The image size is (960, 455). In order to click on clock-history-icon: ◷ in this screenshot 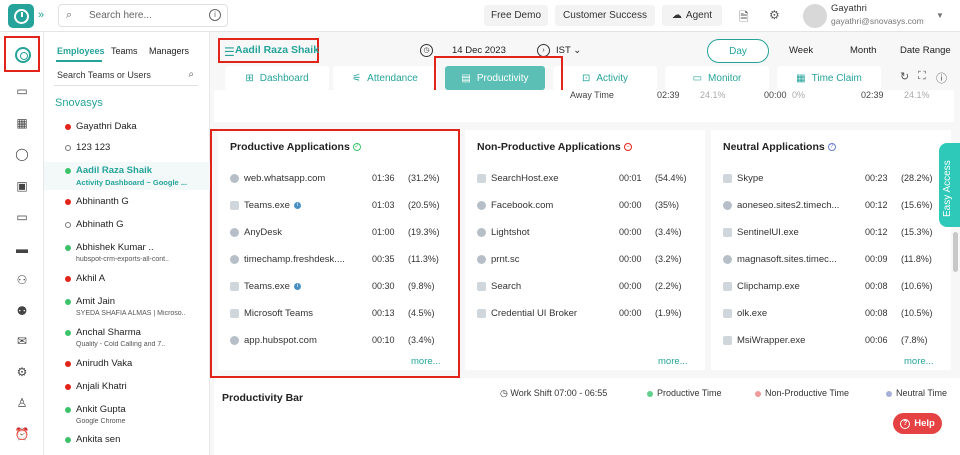, I will do `click(426, 50)`.